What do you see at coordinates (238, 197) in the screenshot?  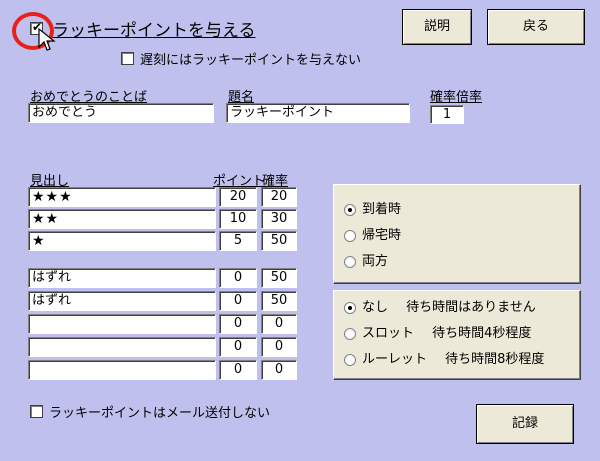 I see `row-points-input: 20` at bounding box center [238, 197].